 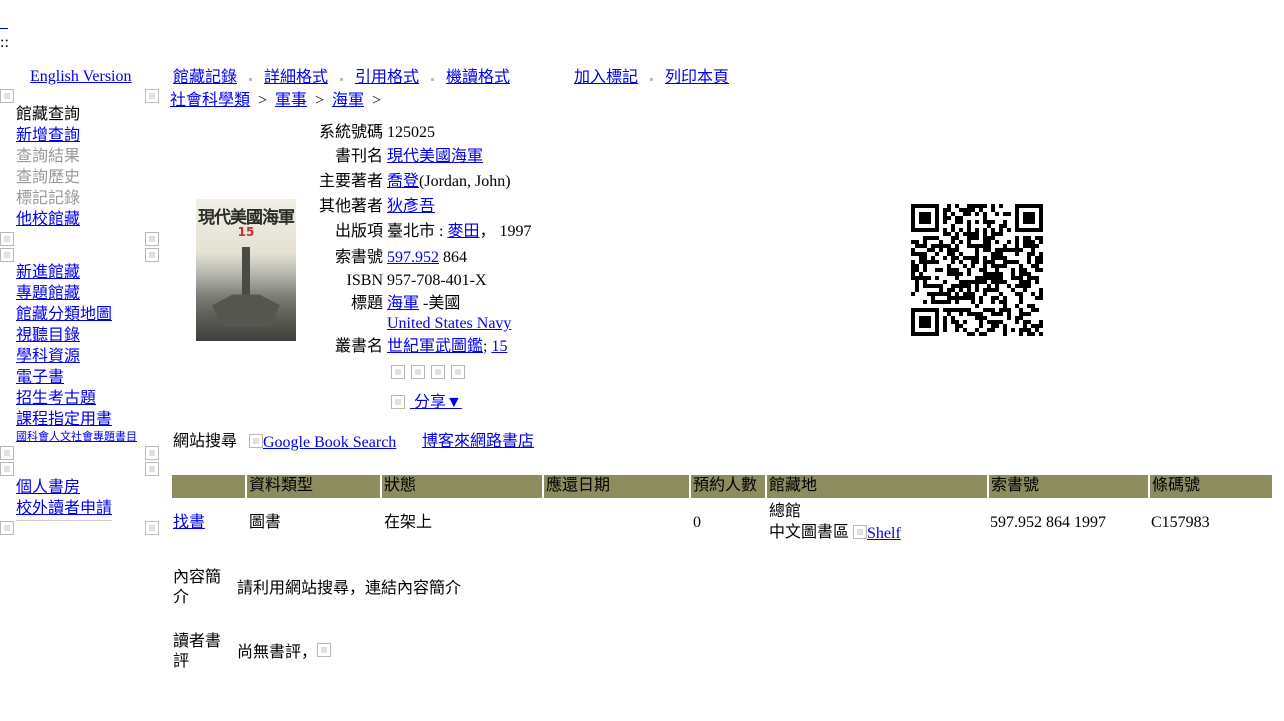 I want to click on call-no-value: 597.952 864, so click(x=427, y=257).